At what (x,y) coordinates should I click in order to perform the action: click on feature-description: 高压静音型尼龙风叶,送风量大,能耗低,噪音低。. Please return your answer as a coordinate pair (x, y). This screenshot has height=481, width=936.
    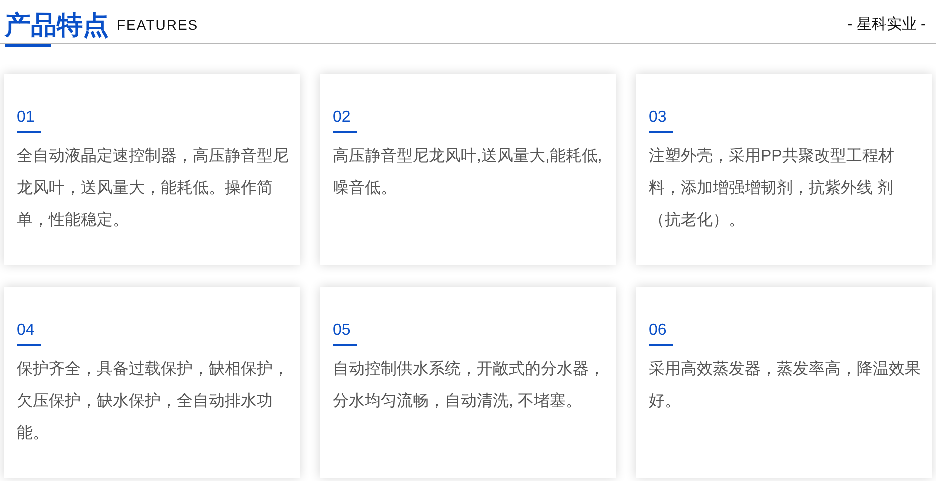
    Looking at the image, I should click on (468, 172).